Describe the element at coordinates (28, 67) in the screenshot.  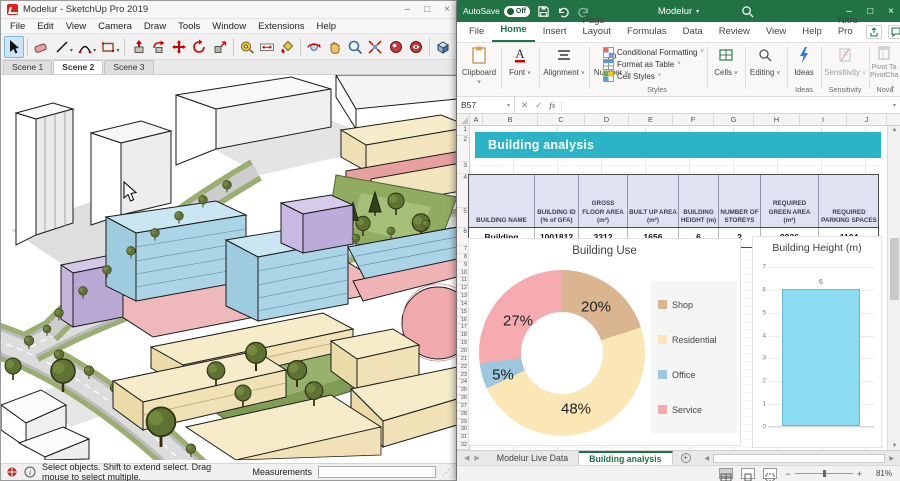
I see `scene-tab-scene-1: Scene 1` at that location.